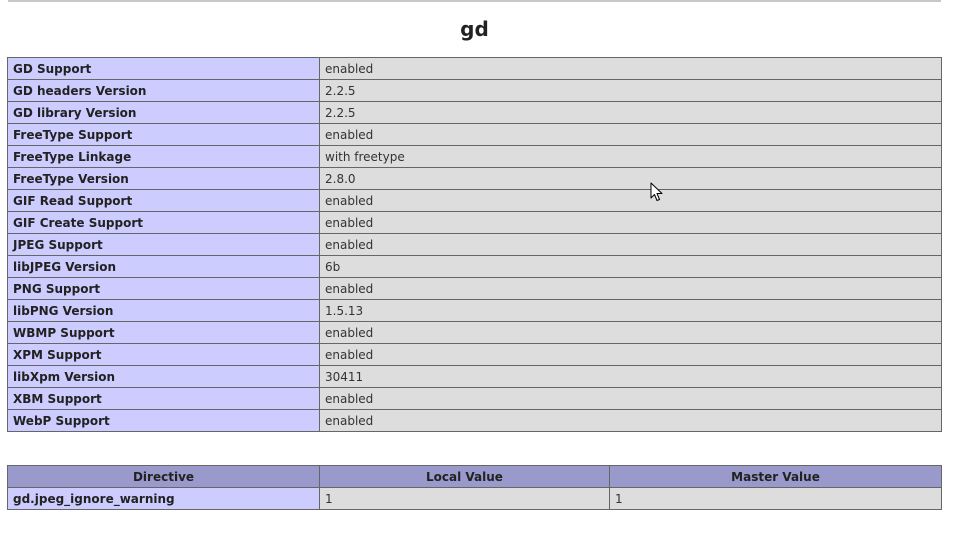  What do you see at coordinates (163, 68) in the screenshot?
I see `setting-name: GD Support` at bounding box center [163, 68].